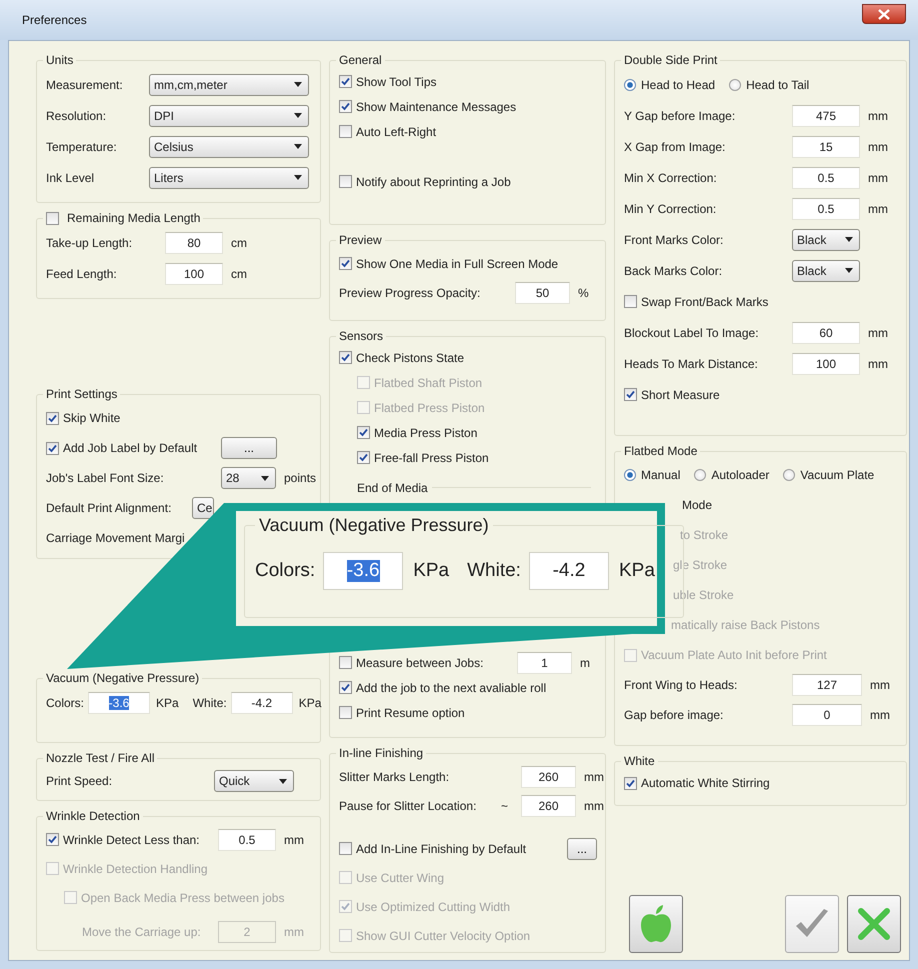 The width and height of the screenshot is (918, 969). Describe the element at coordinates (433, 181) in the screenshot. I see `checkbox-label: Notify about Reprinting a Job` at that location.